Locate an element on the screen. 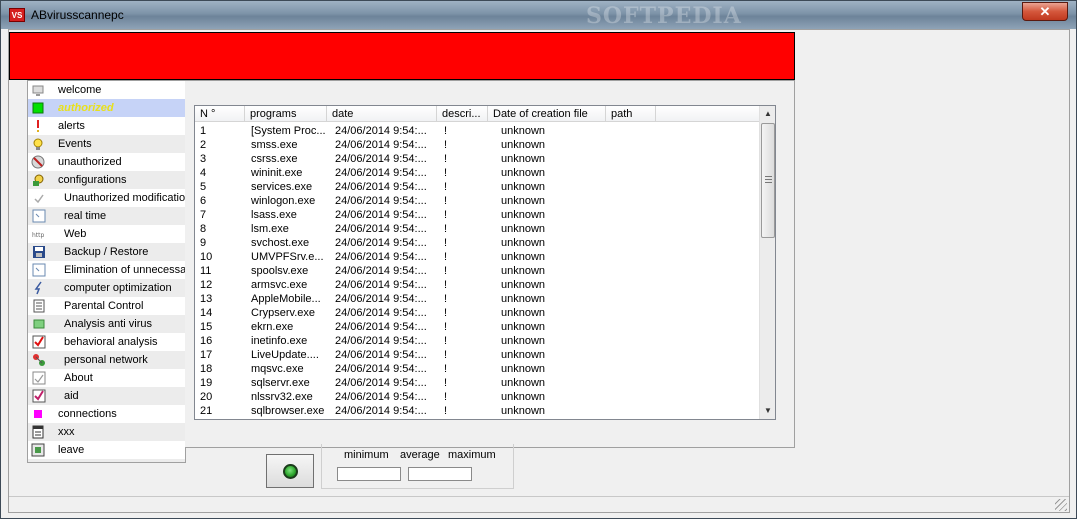 The image size is (1077, 519). column-header-date: date is located at coordinates (382, 114).